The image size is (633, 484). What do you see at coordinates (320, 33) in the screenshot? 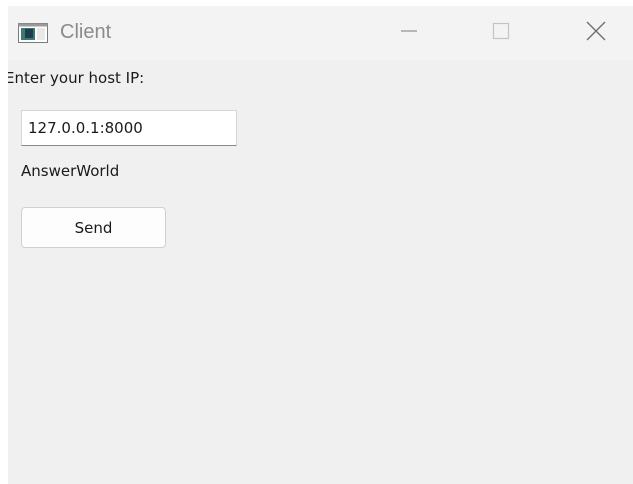
I see `title-bar: Client` at bounding box center [320, 33].